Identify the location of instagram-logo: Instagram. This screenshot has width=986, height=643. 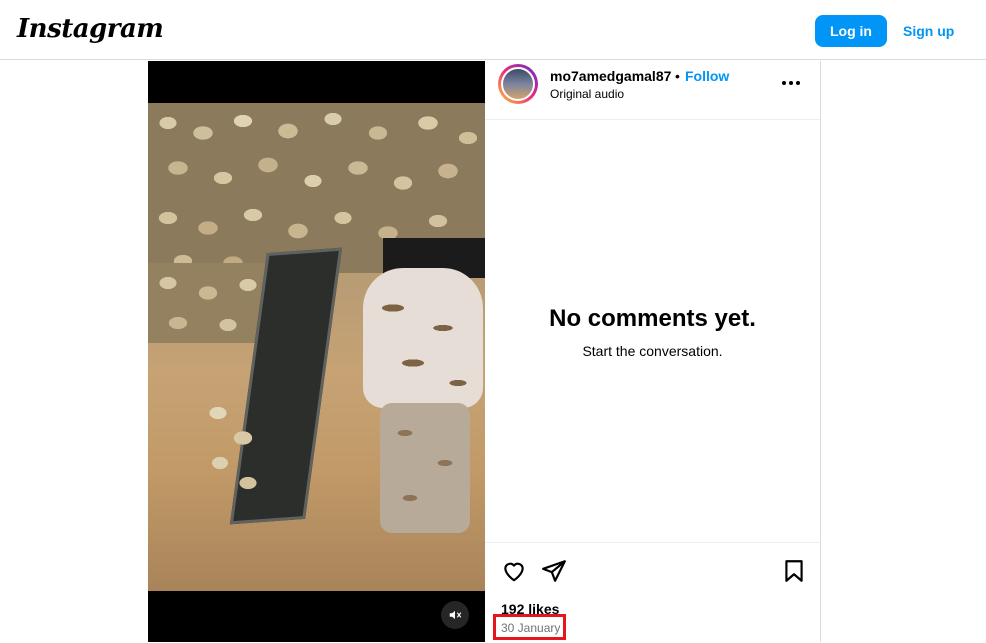
(90, 29).